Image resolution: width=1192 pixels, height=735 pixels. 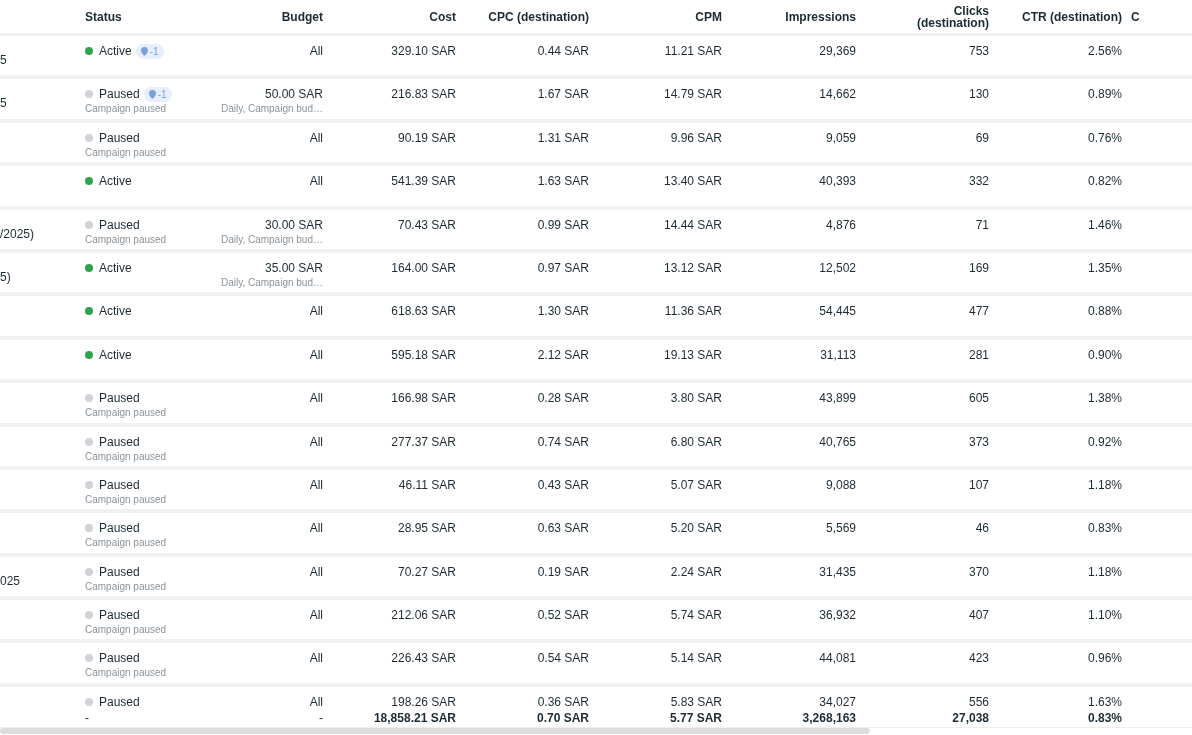 I want to click on column-header: C, so click(x=1135, y=16).